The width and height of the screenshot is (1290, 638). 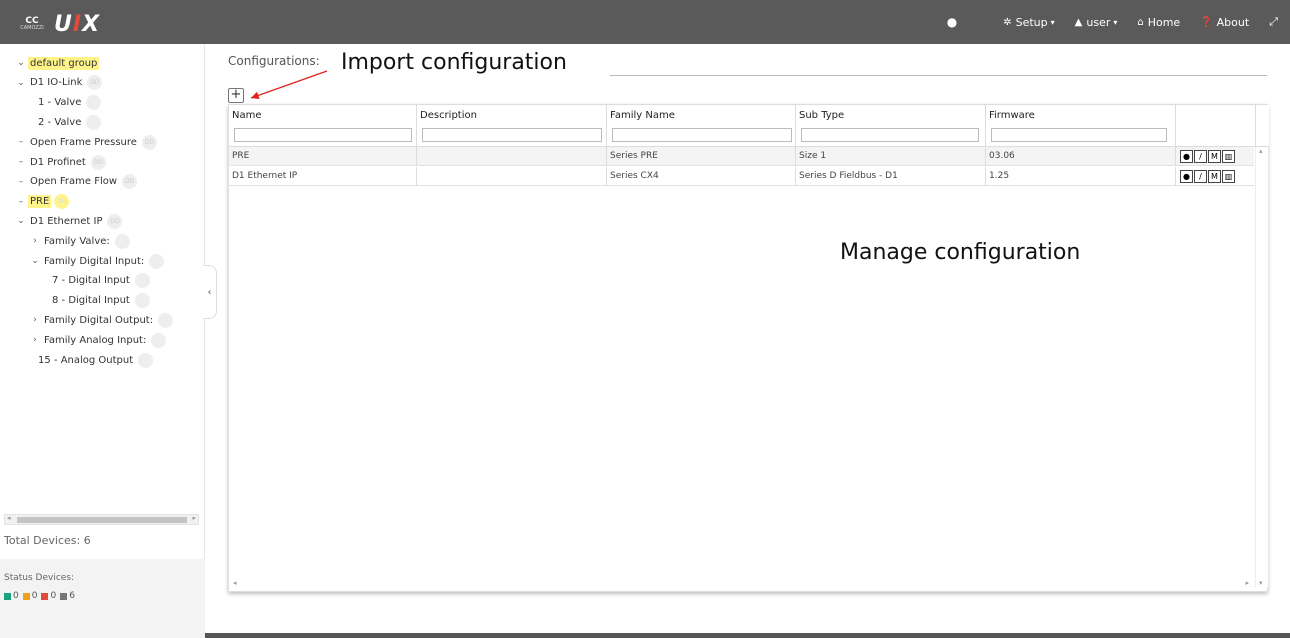 I want to click on column-title: Name, so click(x=247, y=115).